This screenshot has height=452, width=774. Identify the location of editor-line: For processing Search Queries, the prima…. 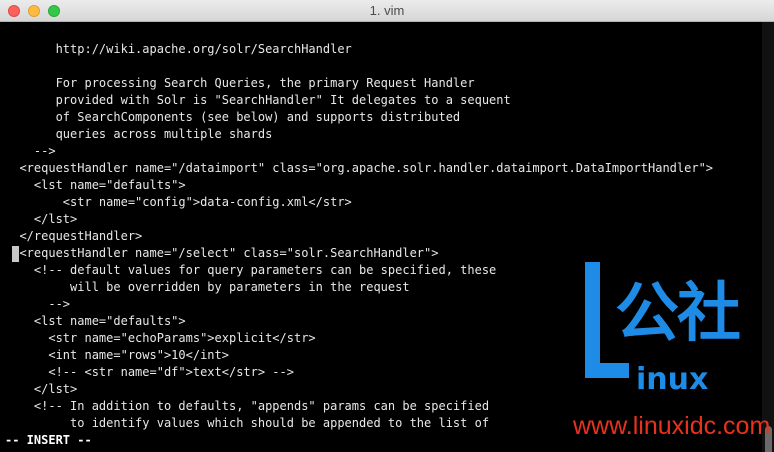
(240, 83).